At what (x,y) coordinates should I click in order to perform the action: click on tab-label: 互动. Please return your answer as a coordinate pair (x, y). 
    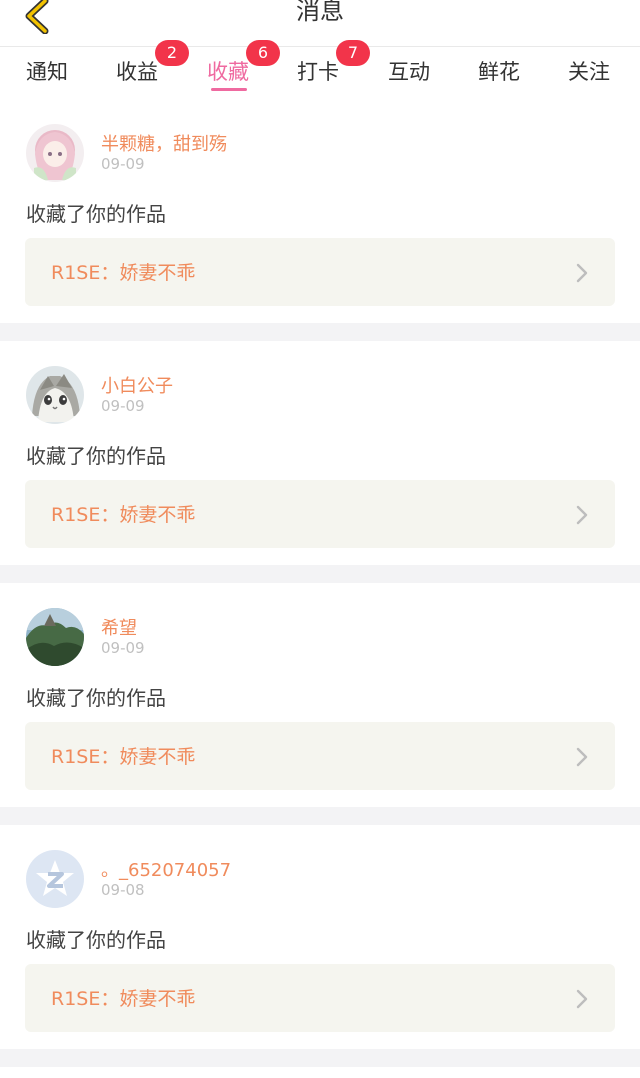
    Looking at the image, I should click on (409, 72).